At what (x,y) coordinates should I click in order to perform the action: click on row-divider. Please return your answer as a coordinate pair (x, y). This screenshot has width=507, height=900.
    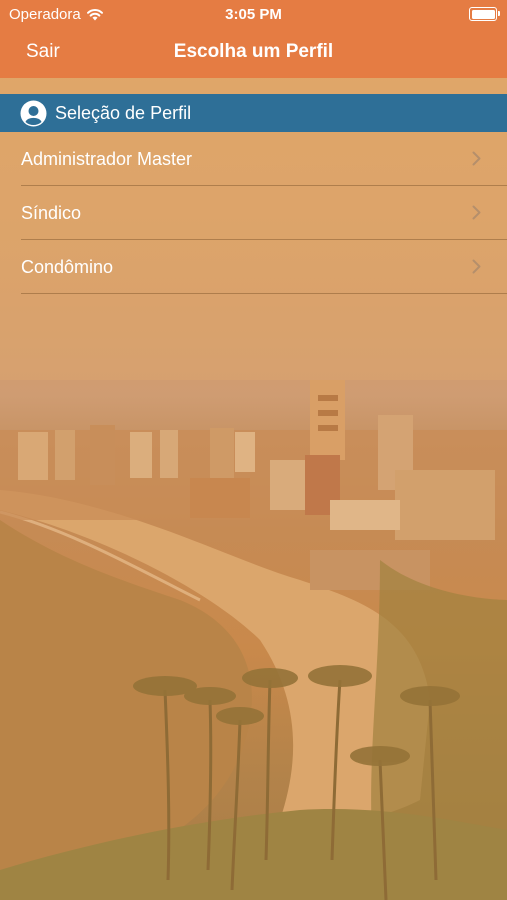
    Looking at the image, I should click on (264, 293).